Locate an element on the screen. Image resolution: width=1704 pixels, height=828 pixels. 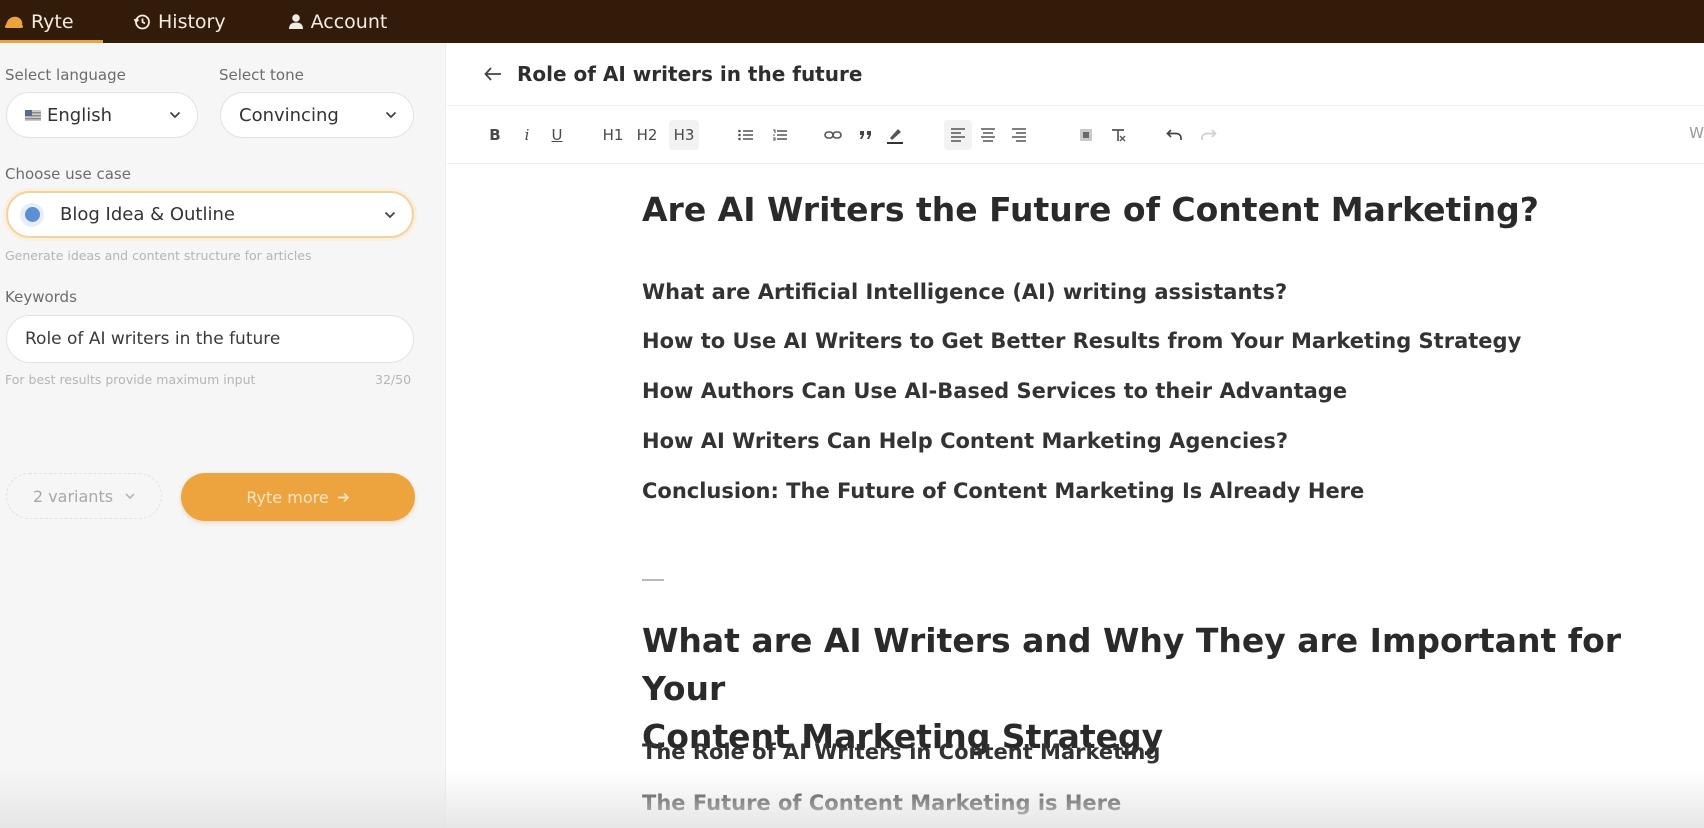
document-title: Role of AI writers in the future is located at coordinates (690, 74).